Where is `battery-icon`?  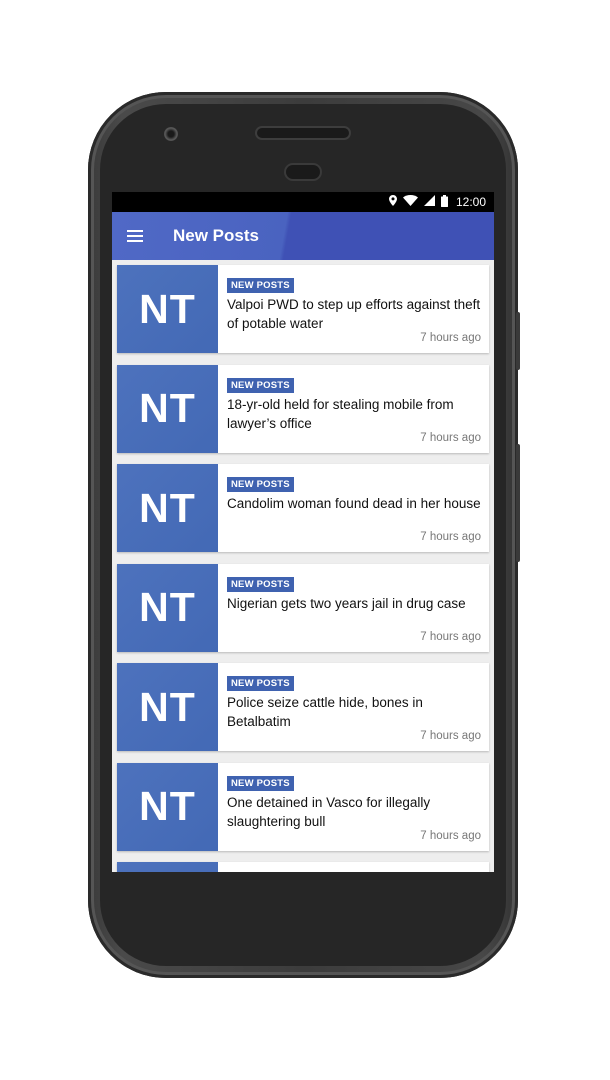
battery-icon is located at coordinates (444, 202).